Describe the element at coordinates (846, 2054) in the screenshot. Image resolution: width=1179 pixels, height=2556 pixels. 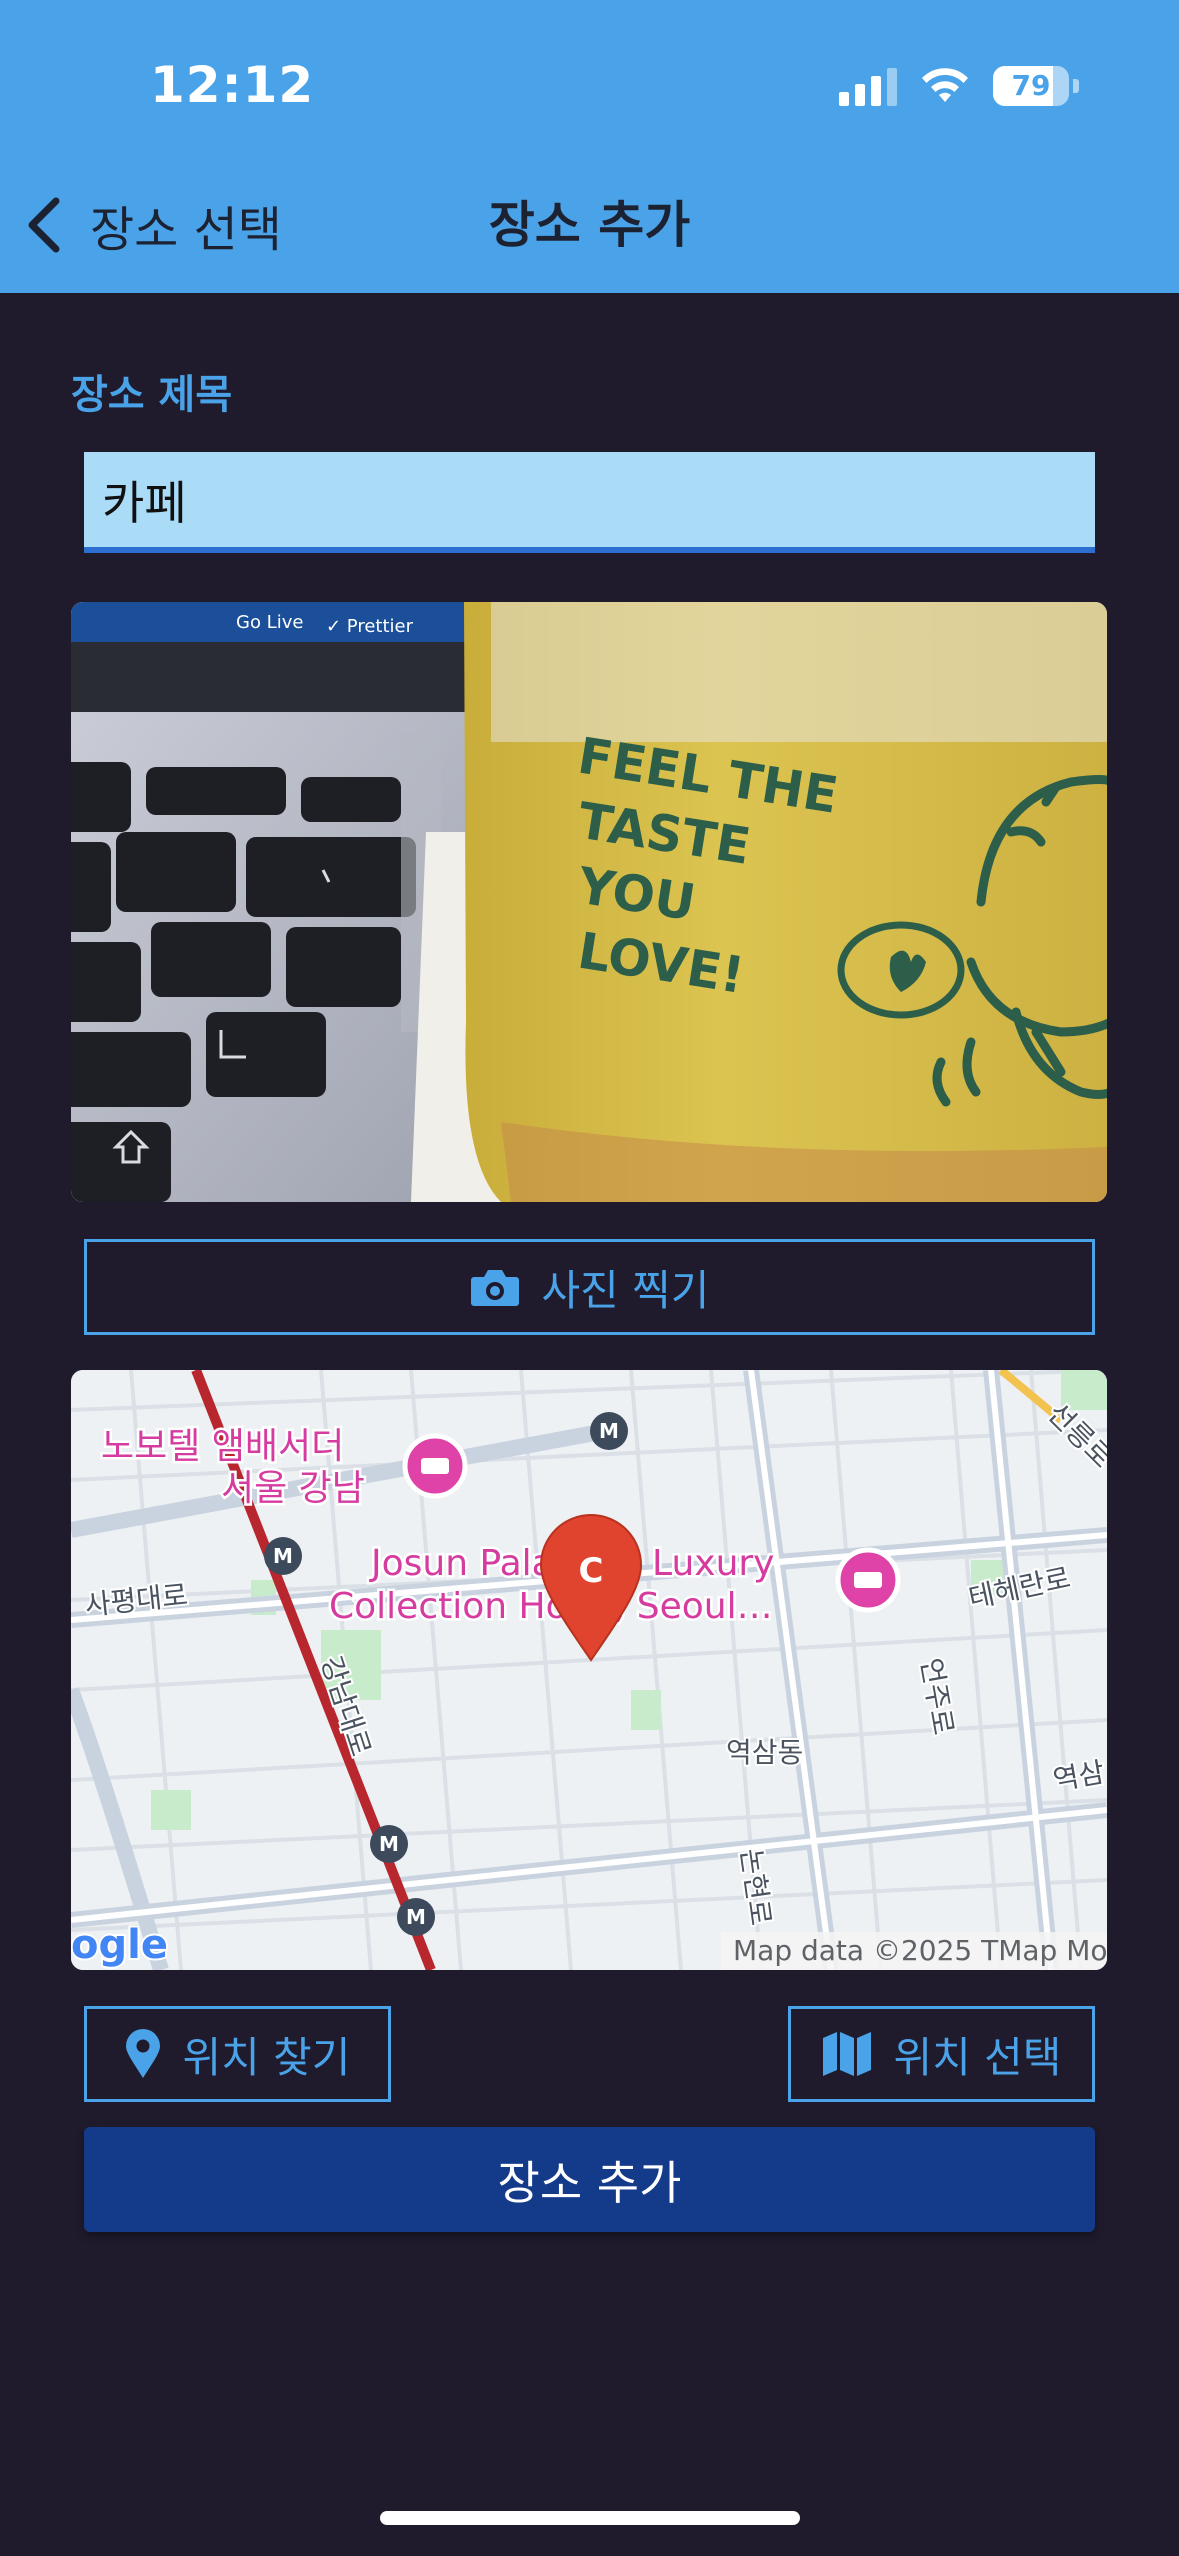
I see `map-icon` at that location.